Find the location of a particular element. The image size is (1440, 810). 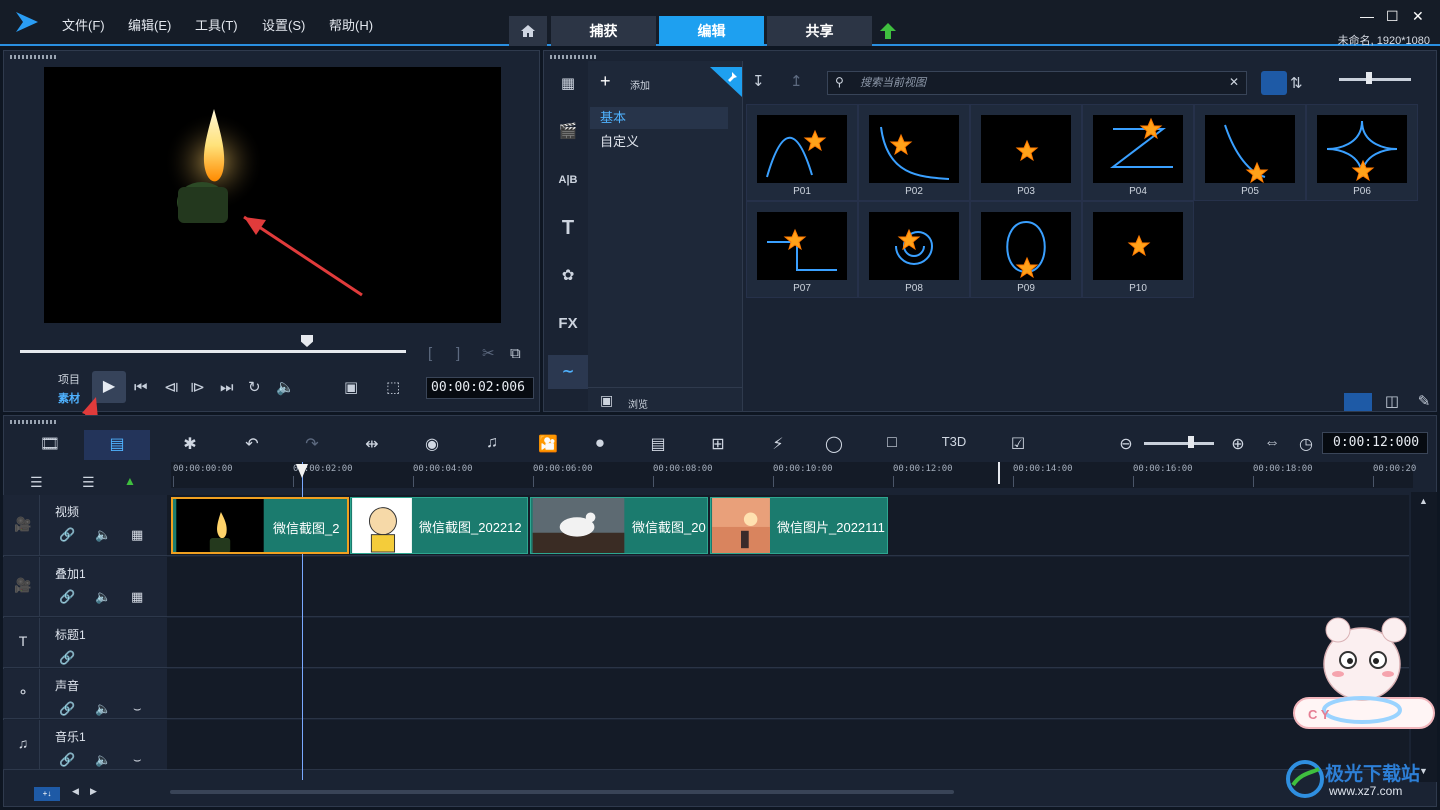

track-music-row is located at coordinates (788, 745).